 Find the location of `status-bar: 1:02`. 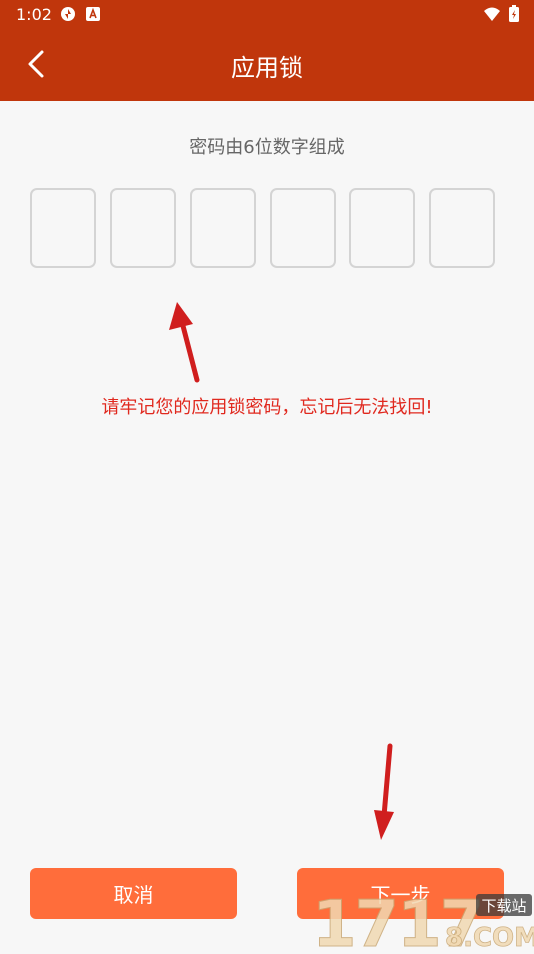

status-bar: 1:02 is located at coordinates (267, 14).